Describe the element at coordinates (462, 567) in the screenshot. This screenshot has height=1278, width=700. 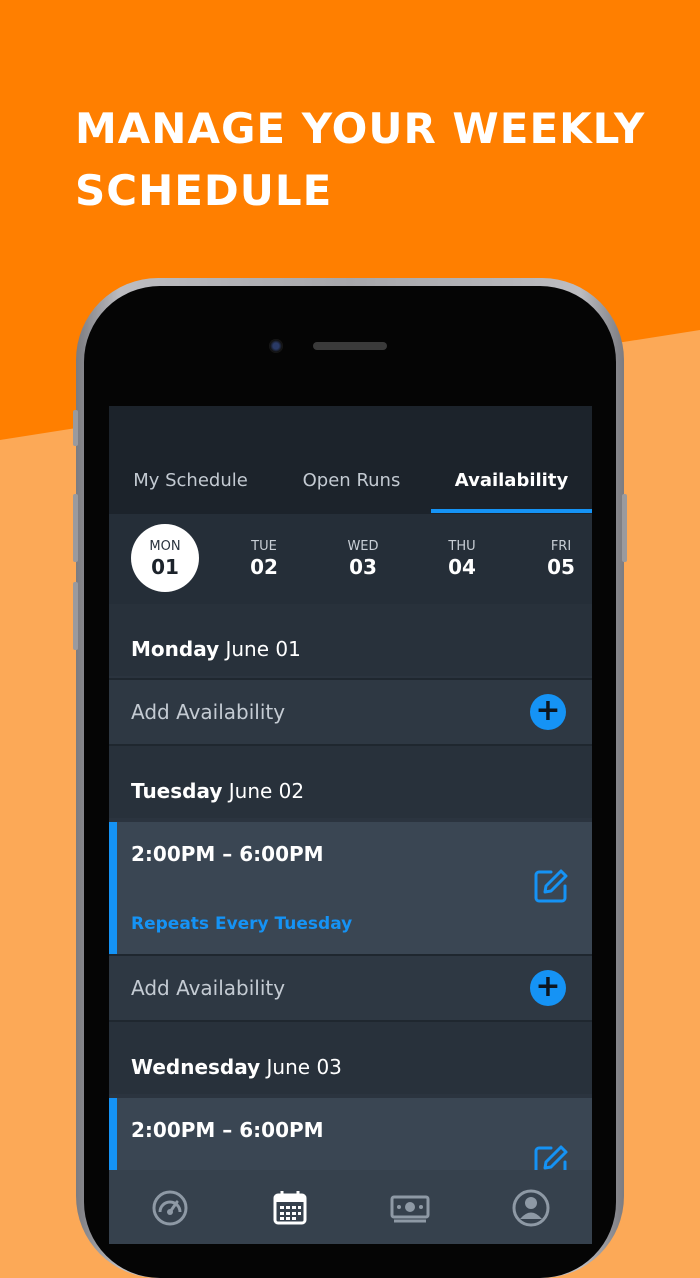
I see `day-number: 04` at that location.